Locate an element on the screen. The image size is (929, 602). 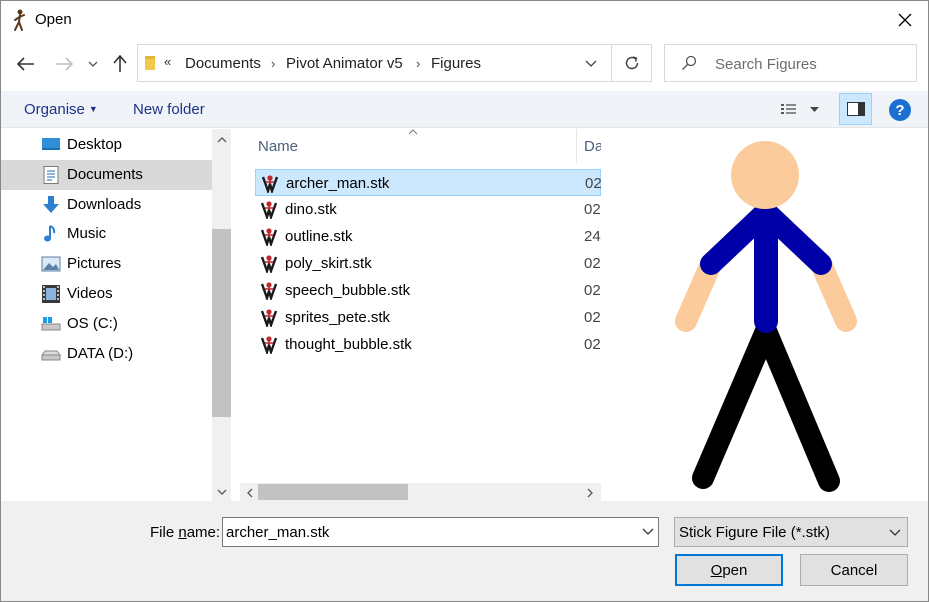
preview-pane-icon is located at coordinates (855, 109).